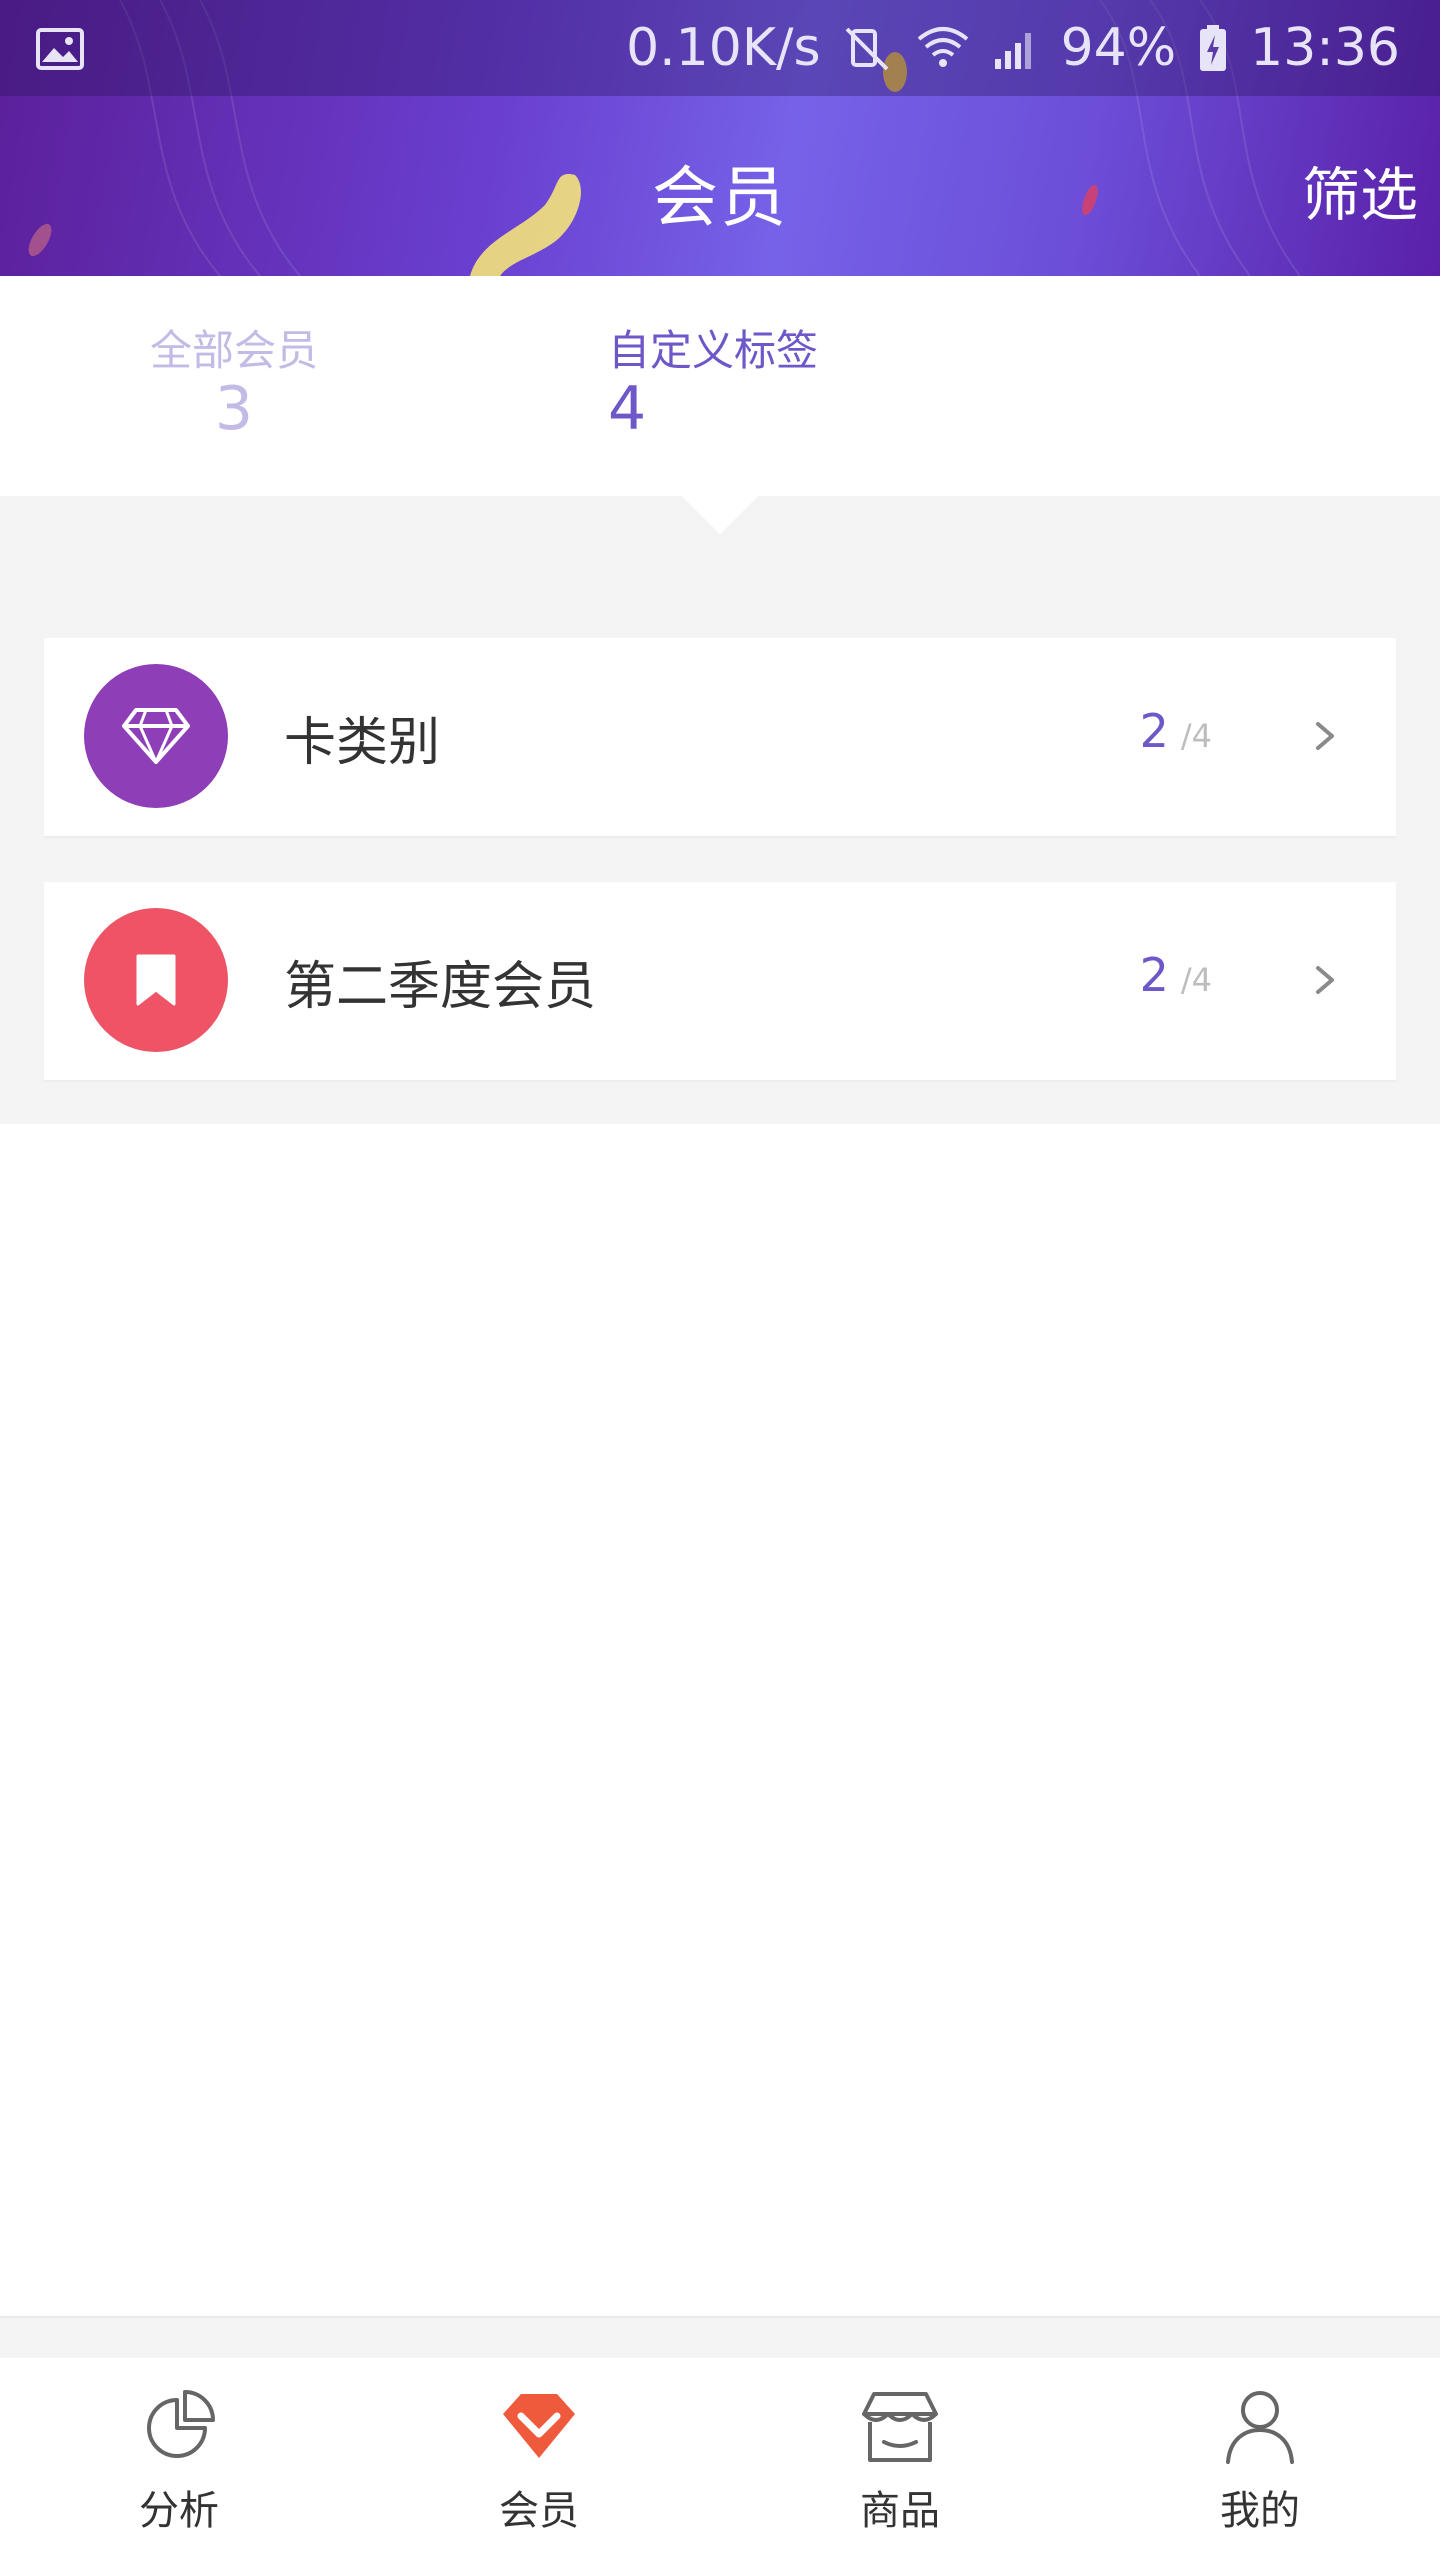  I want to click on card-title: 卡类别, so click(362, 743).